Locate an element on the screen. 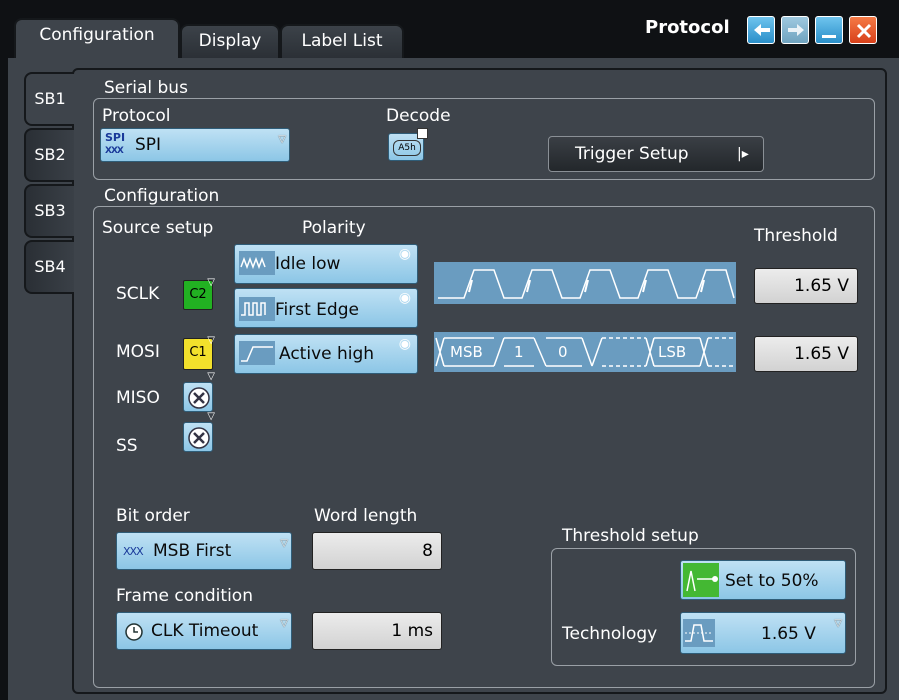 The height and width of the screenshot is (700, 899). decode-toggle: A5h is located at coordinates (408, 144).